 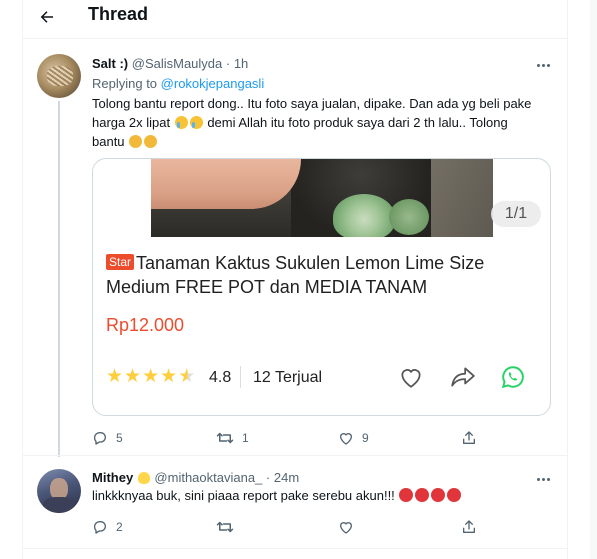 I want to click on tweet-time: · 24m, so click(x=282, y=477).